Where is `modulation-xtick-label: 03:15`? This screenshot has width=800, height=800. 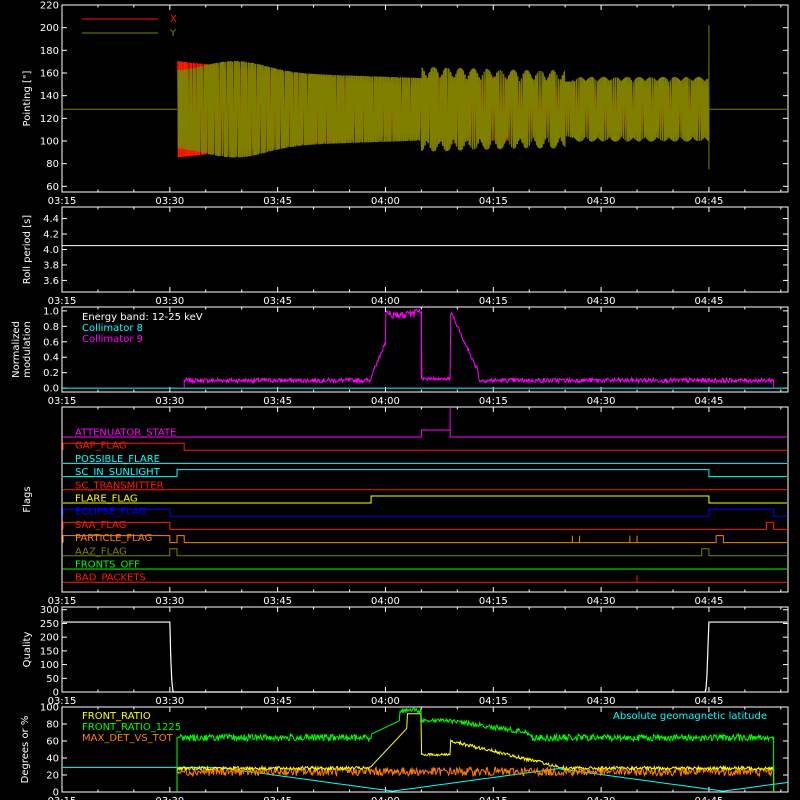
modulation-xtick-label: 03:15 is located at coordinates (62, 401).